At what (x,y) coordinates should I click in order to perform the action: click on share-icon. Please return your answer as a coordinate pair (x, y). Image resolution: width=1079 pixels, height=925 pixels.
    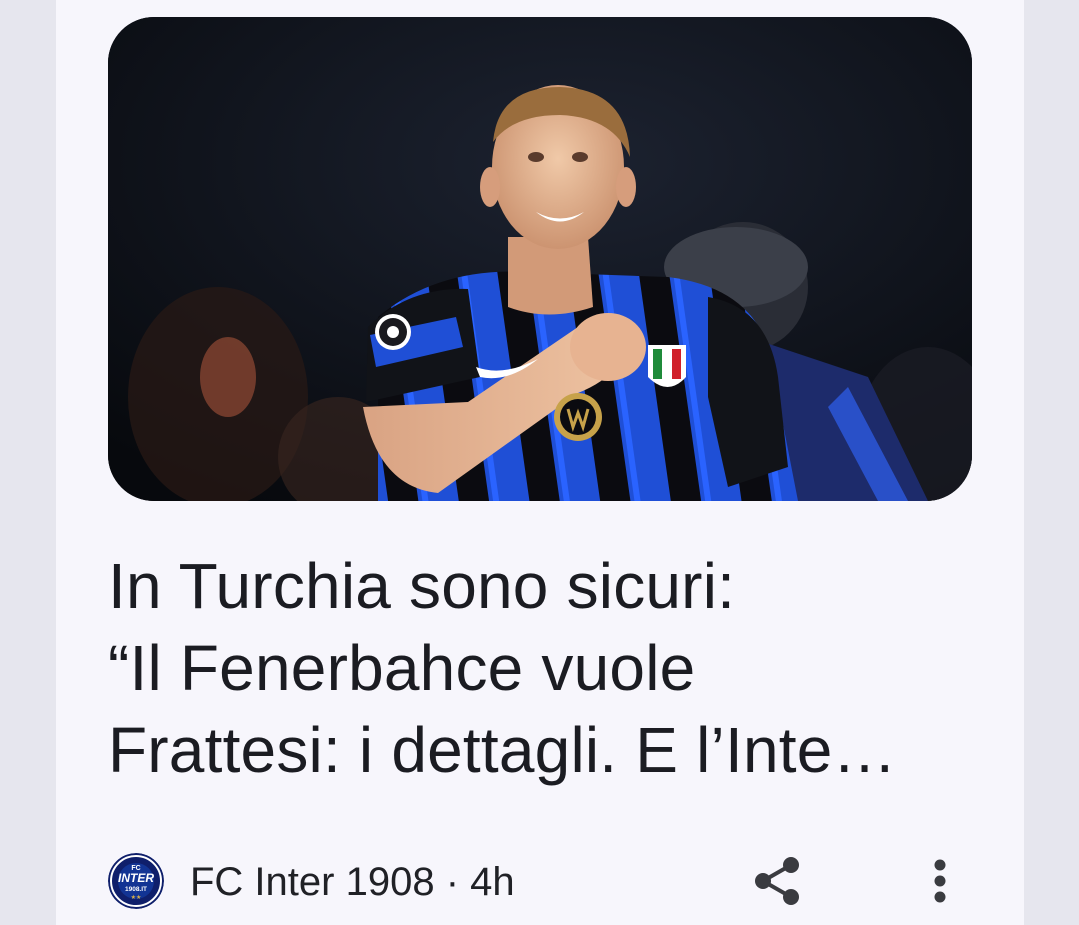
    Looking at the image, I should click on (777, 881).